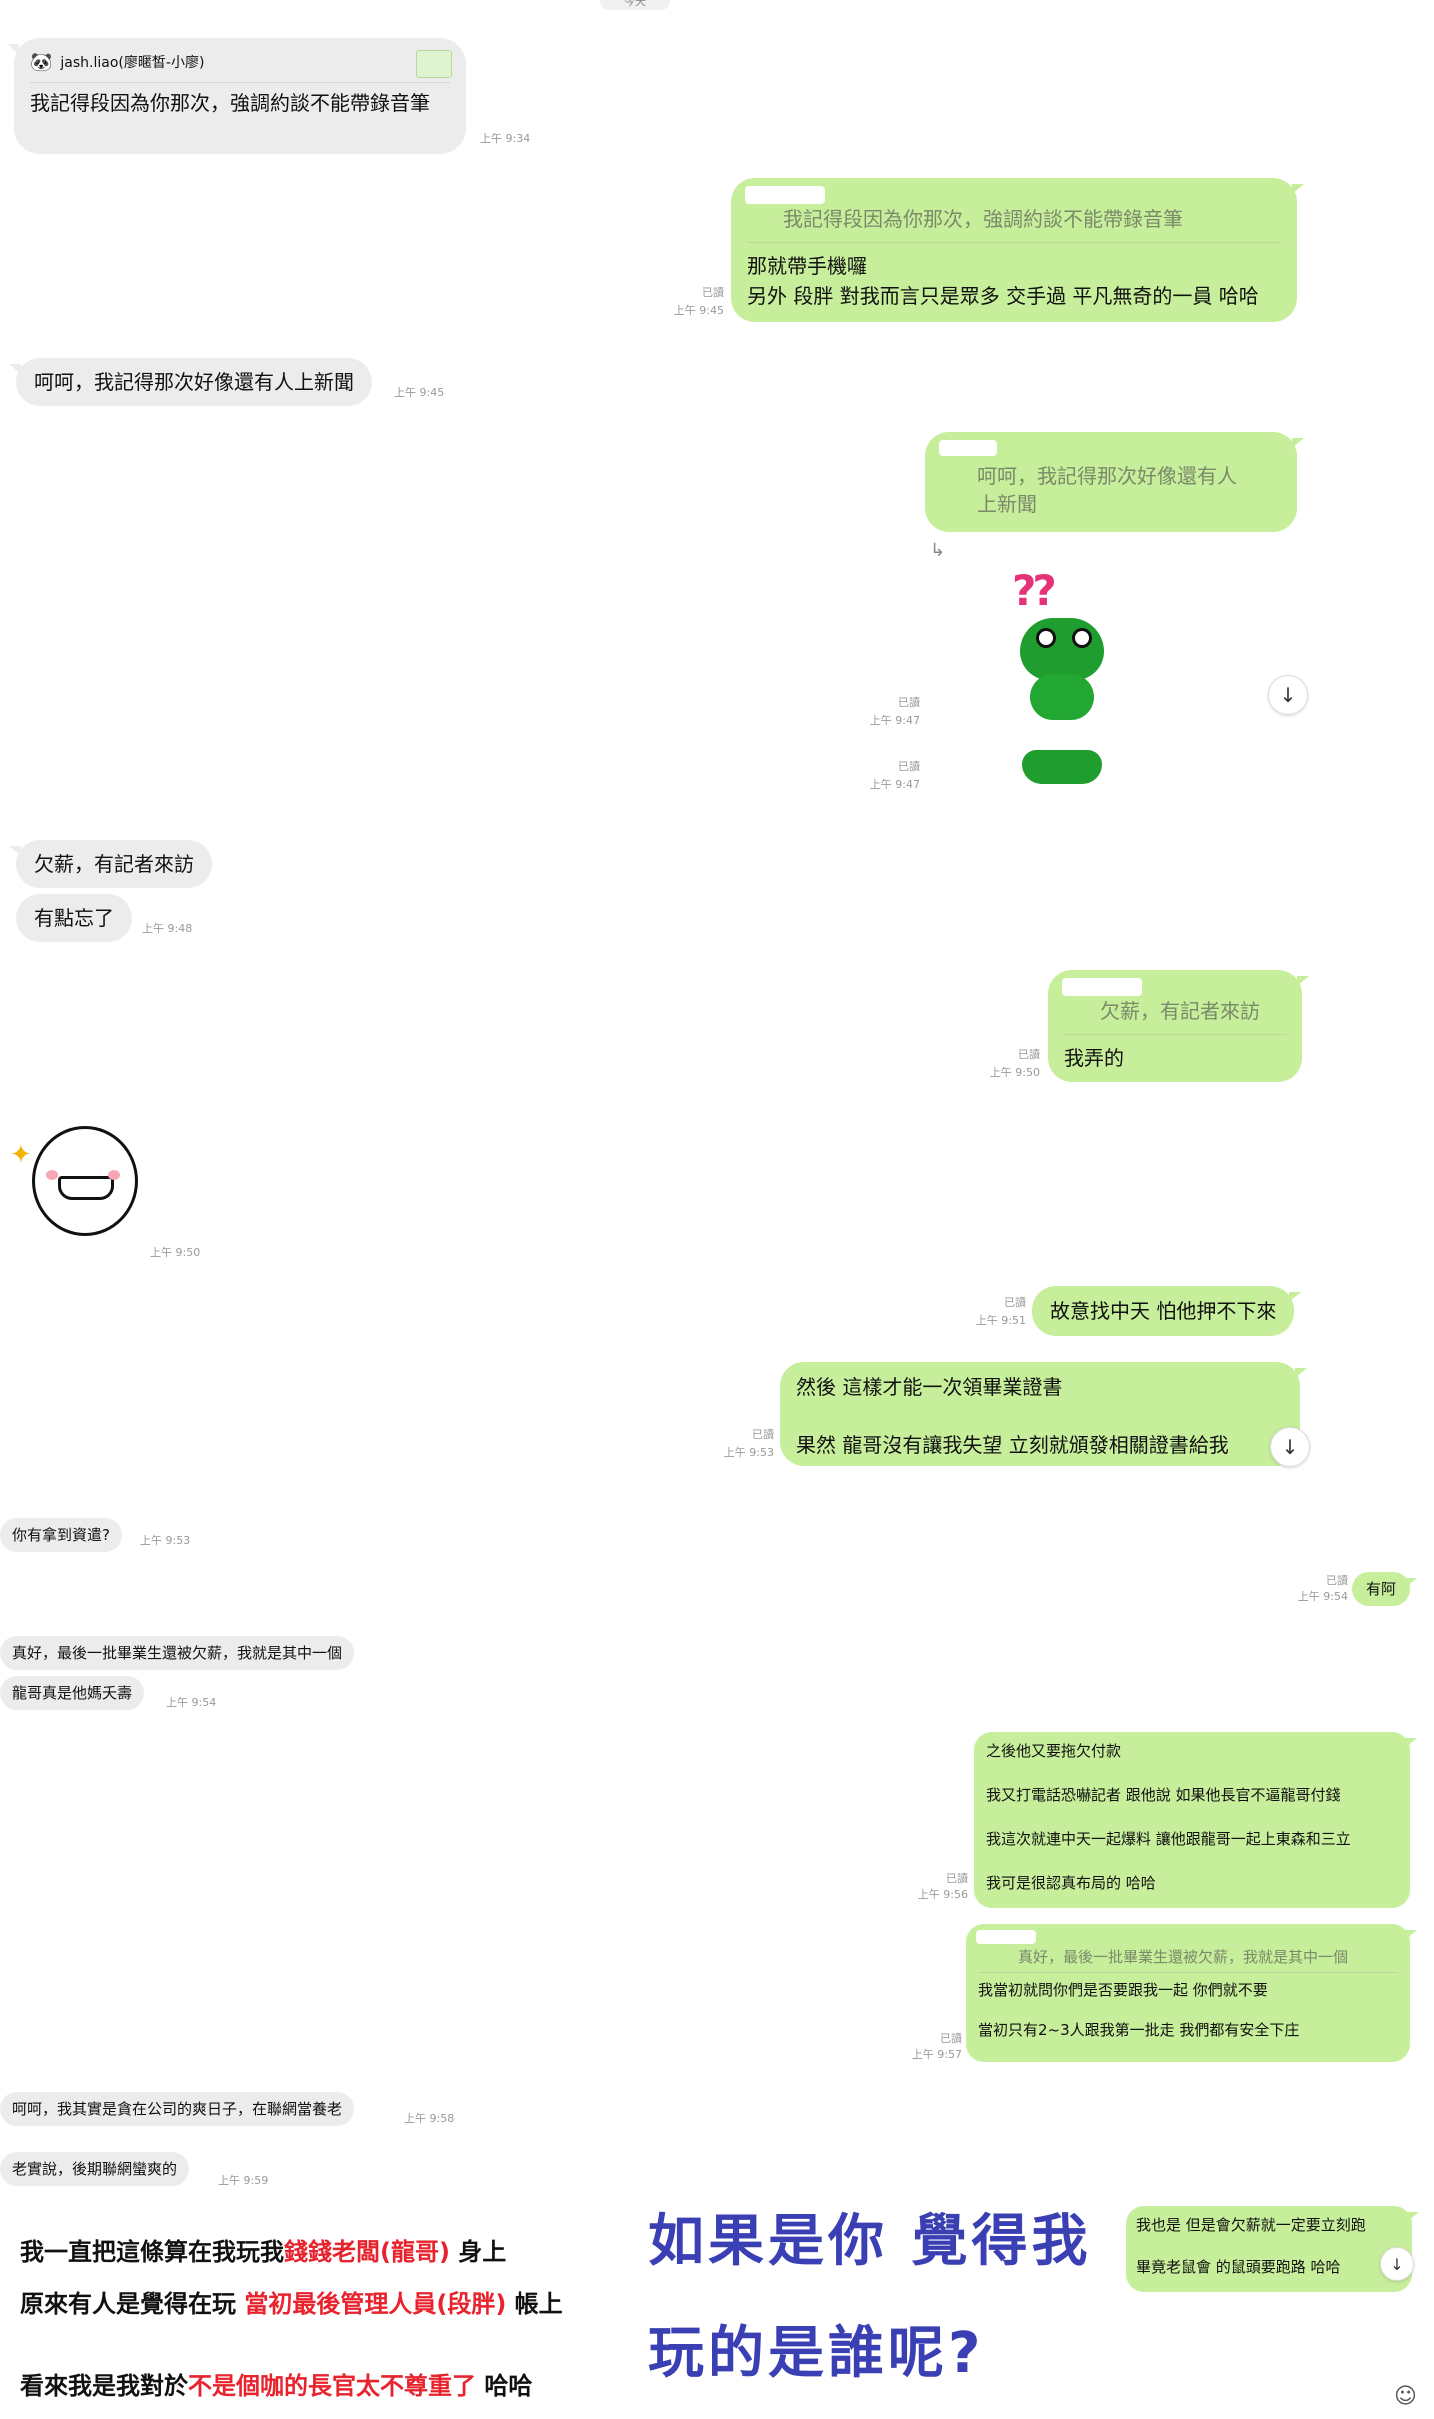  What do you see at coordinates (74, 918) in the screenshot?
I see `message-bubble-incoming: 有點忘了` at bounding box center [74, 918].